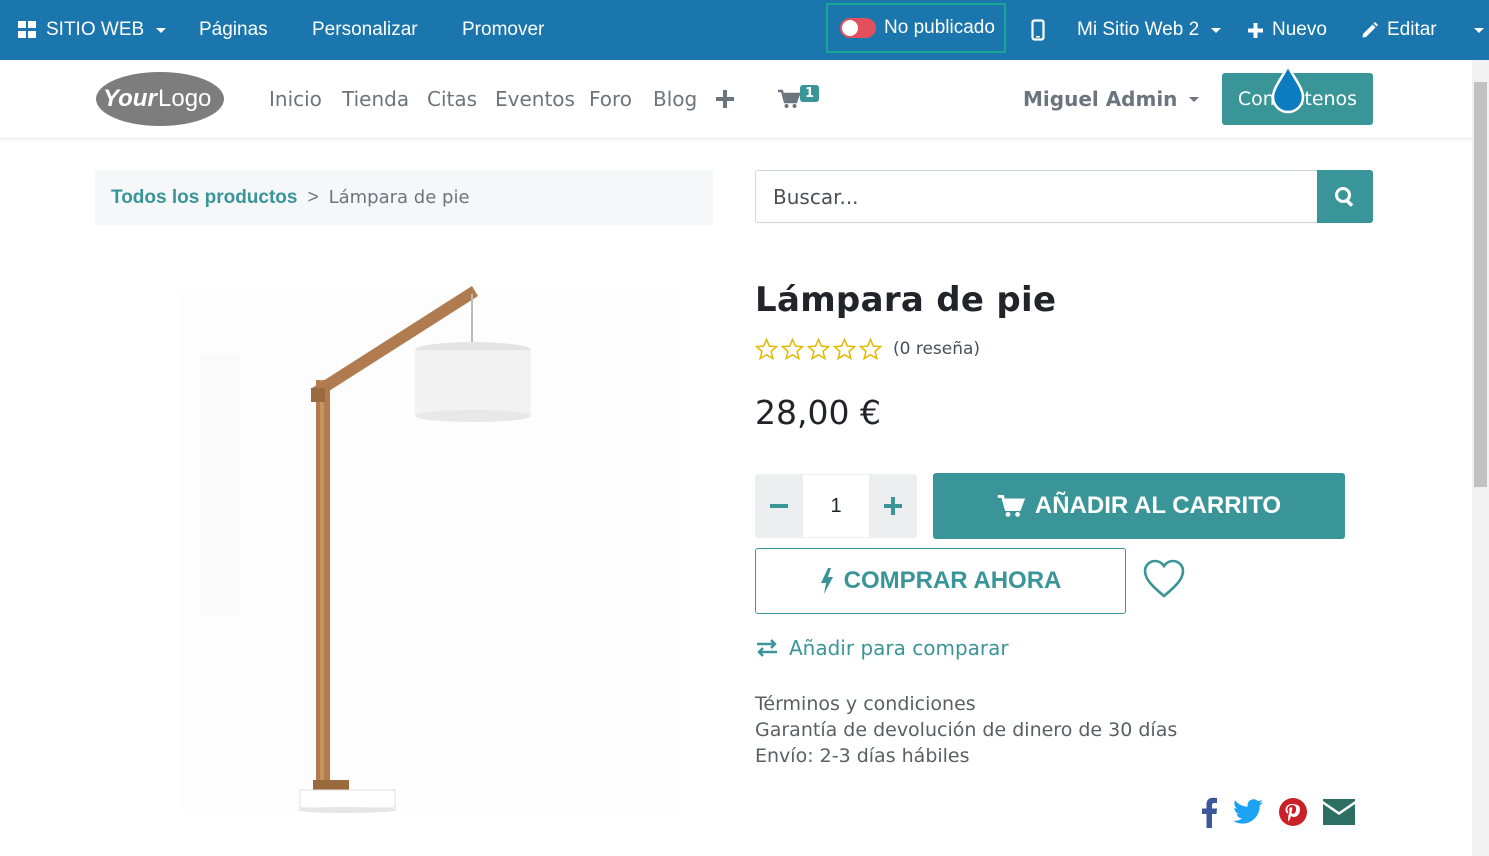 The width and height of the screenshot is (1489, 856). I want to click on mobile-preview-button, so click(1038, 30).